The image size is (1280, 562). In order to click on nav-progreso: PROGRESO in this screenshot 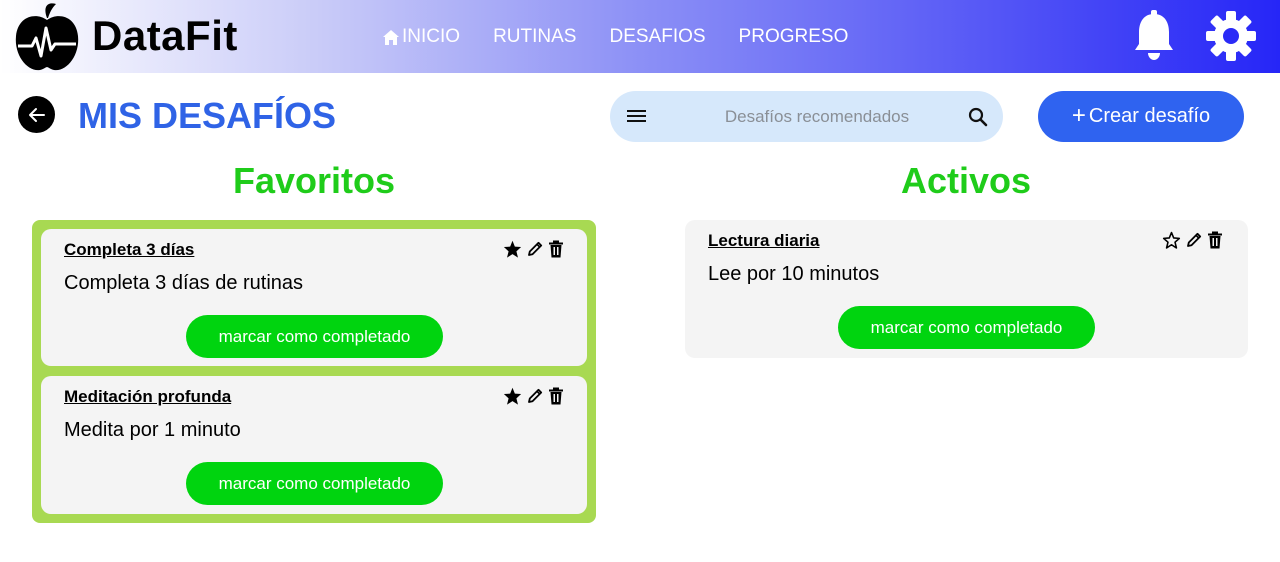, I will do `click(794, 37)`.